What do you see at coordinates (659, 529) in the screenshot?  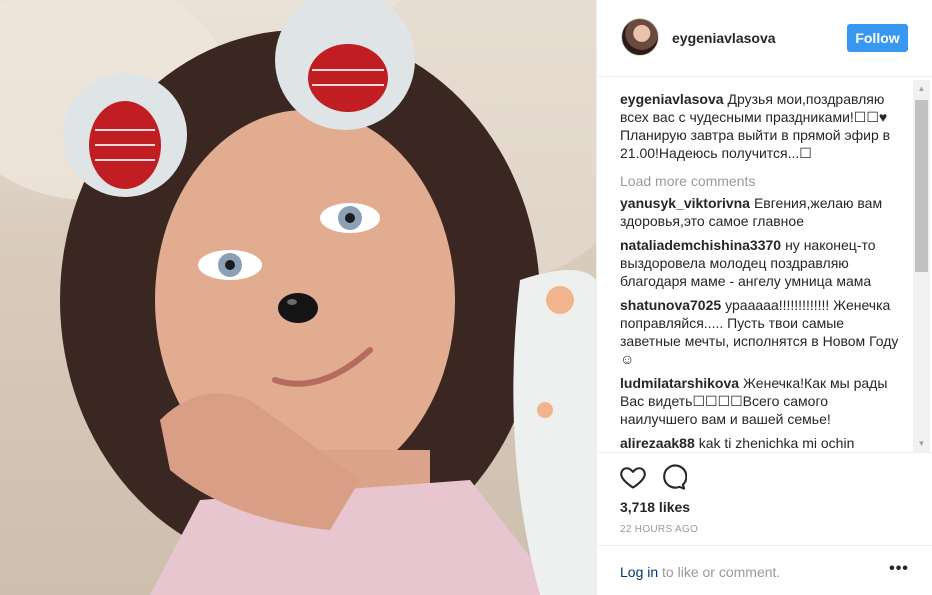 I see `post-timestamp: 22 HOURS AGO` at bounding box center [659, 529].